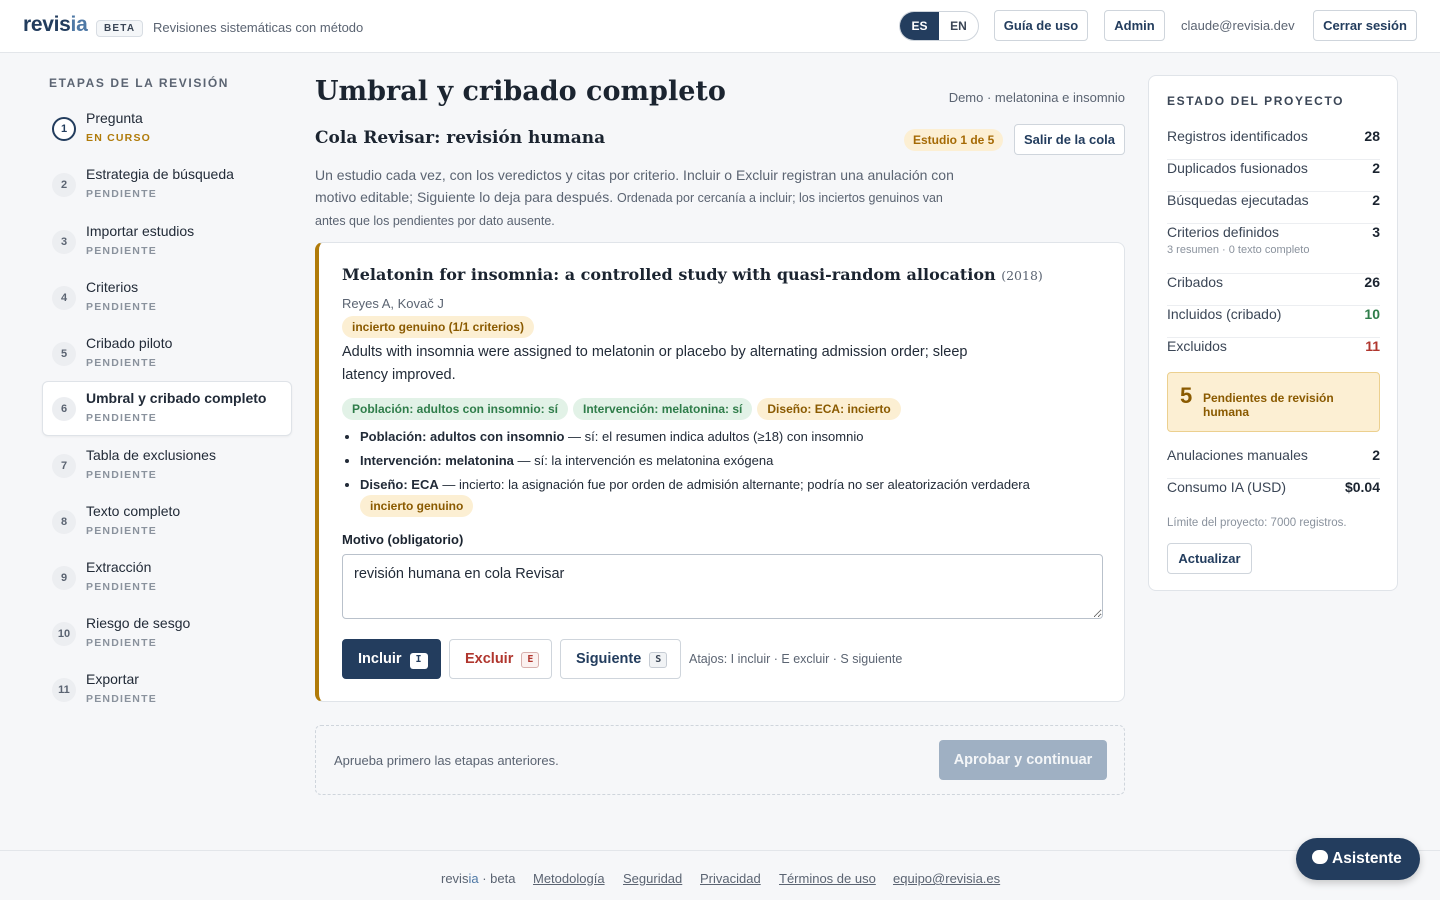 The image size is (1440, 900). What do you see at coordinates (64, 185) in the screenshot?
I see `step-number: 2` at bounding box center [64, 185].